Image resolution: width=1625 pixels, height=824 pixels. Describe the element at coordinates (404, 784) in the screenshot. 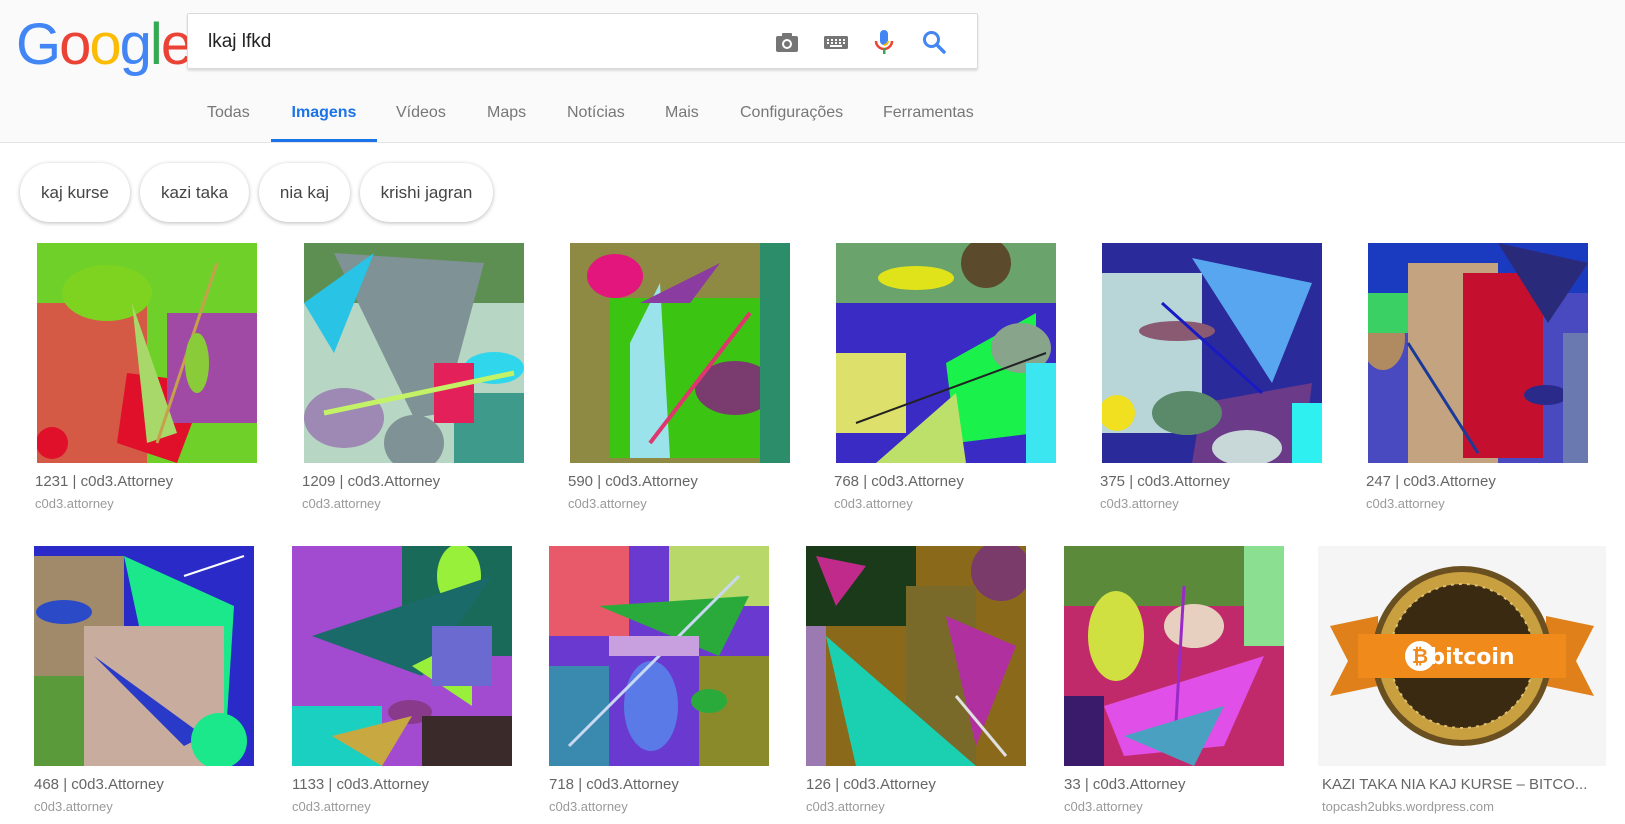

I see `result-title: 1133 | c0d3.Attorney` at that location.